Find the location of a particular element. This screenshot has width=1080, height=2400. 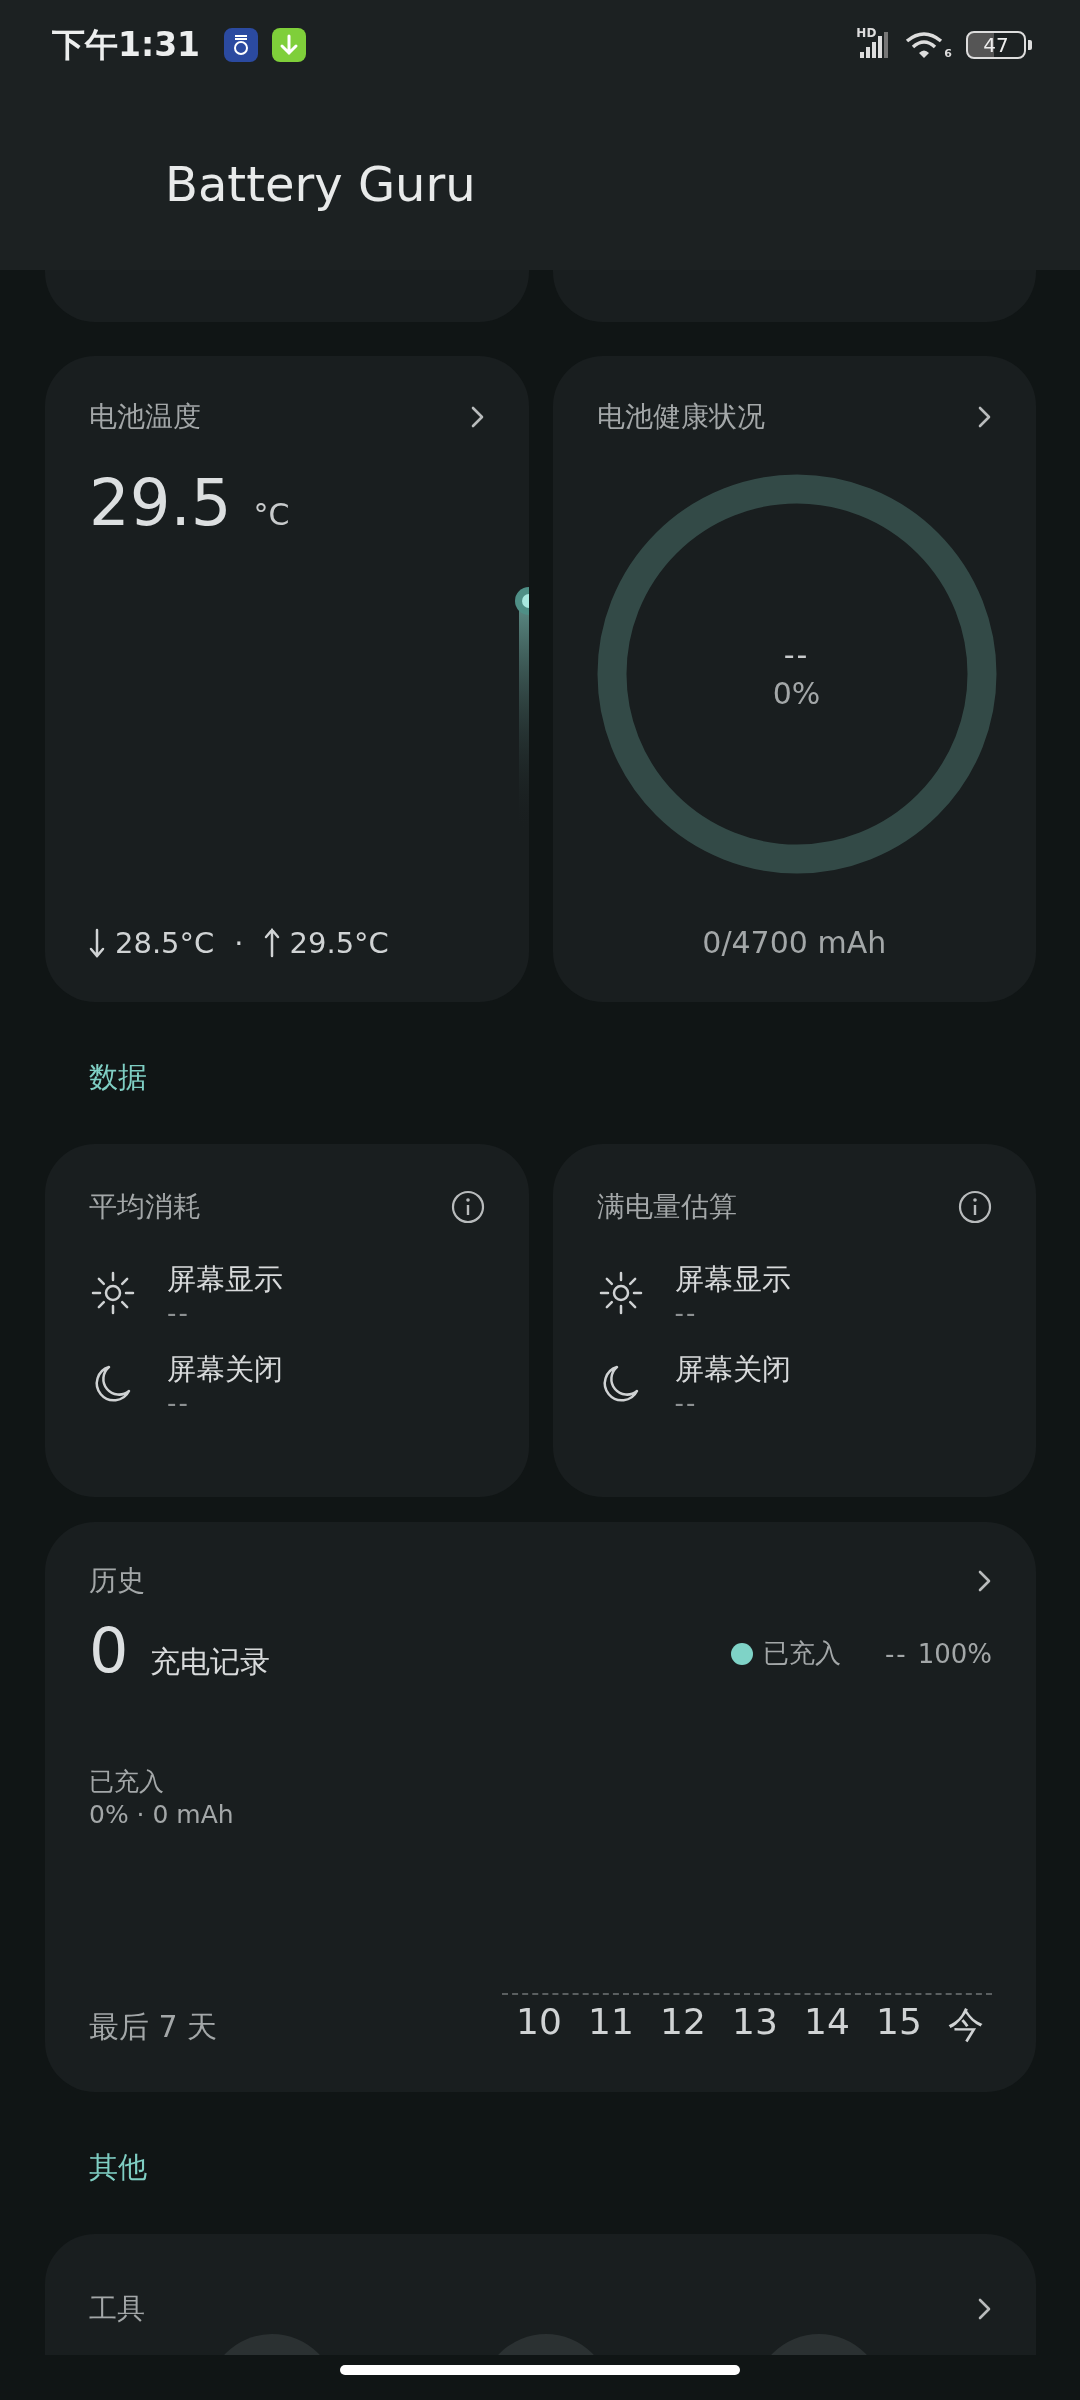

section-heading: 数据 is located at coordinates (118, 1077).